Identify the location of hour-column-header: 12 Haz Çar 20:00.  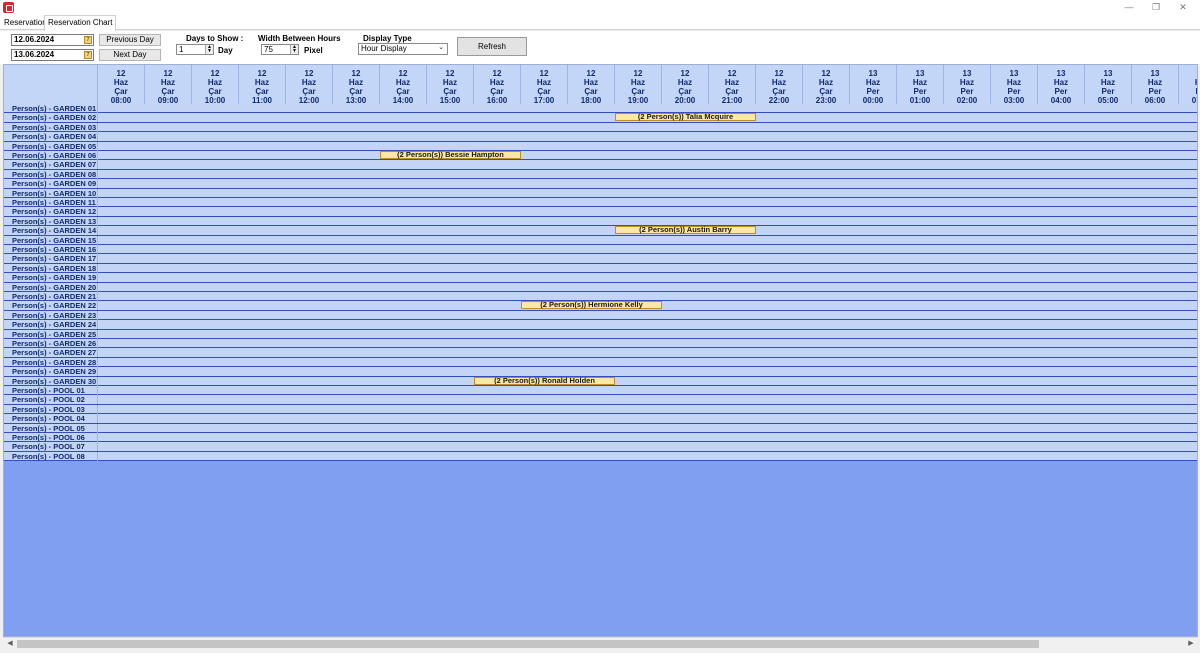
(685, 85).